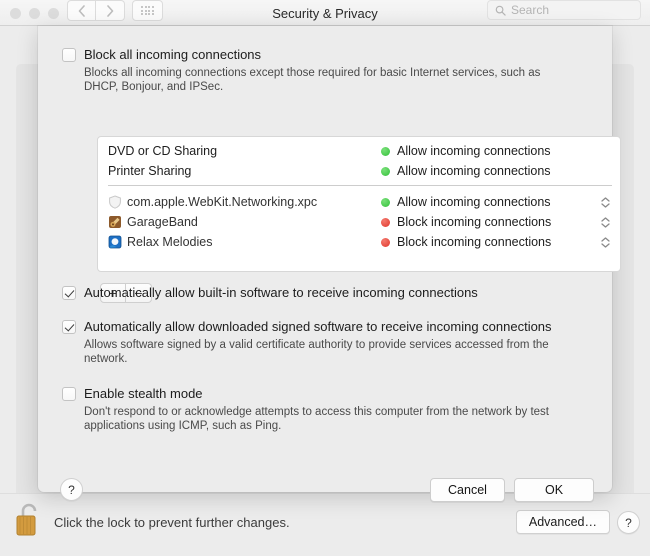 The width and height of the screenshot is (650, 556). What do you see at coordinates (170, 242) in the screenshot?
I see `rule-name: Relax Melodies` at bounding box center [170, 242].